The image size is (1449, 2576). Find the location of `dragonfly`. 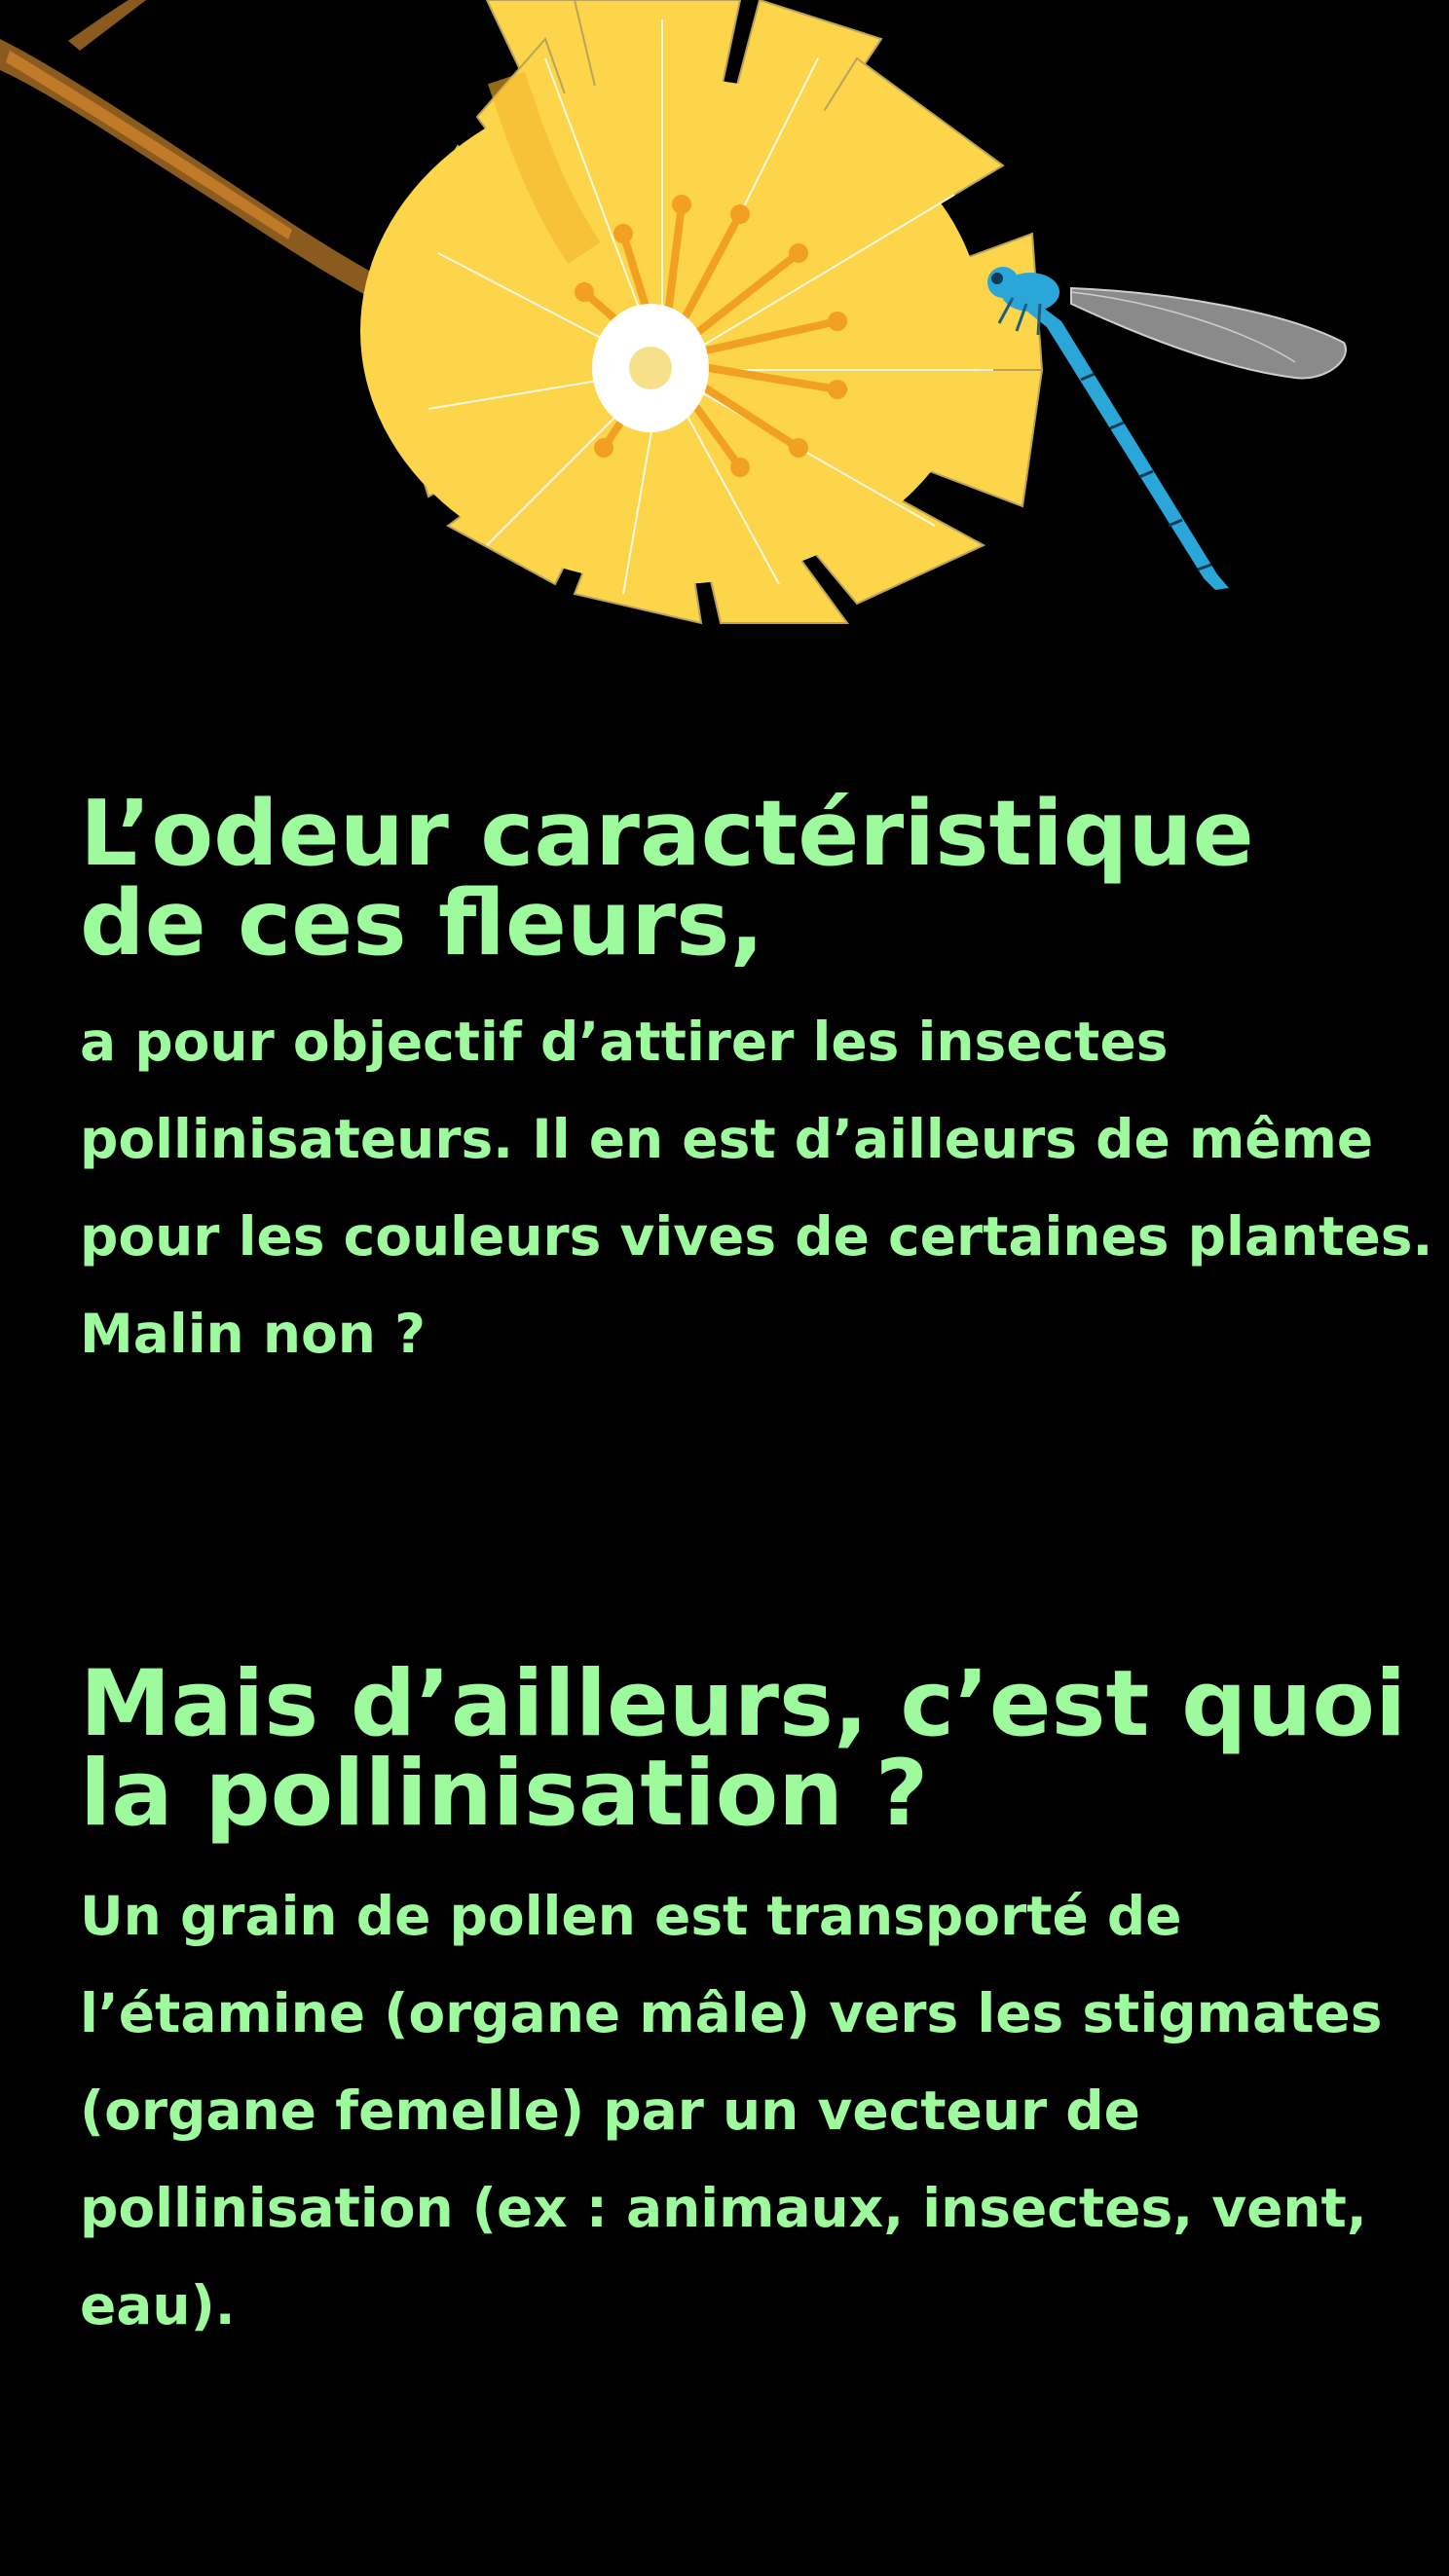

dragonfly is located at coordinates (1167, 428).